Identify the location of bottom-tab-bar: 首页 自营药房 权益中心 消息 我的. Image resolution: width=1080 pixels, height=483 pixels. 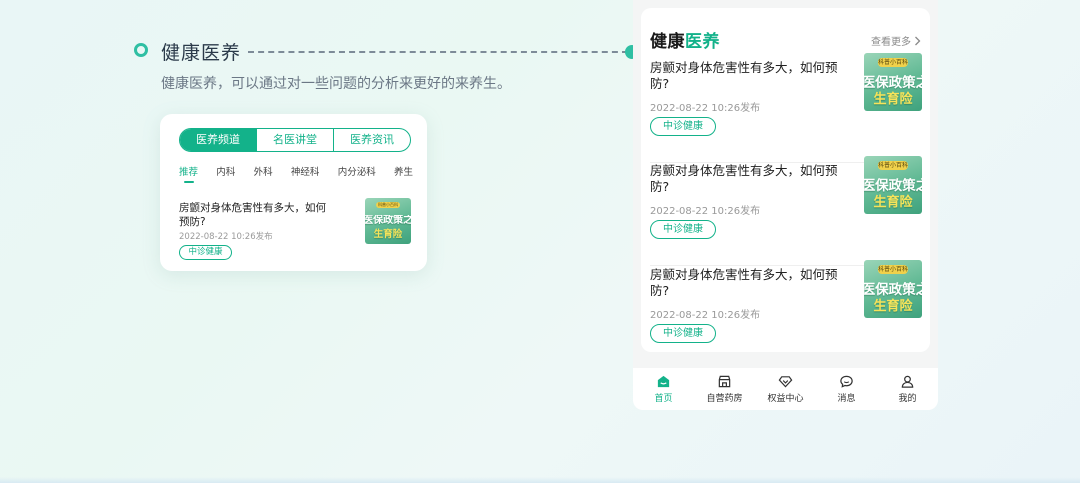
(785, 389).